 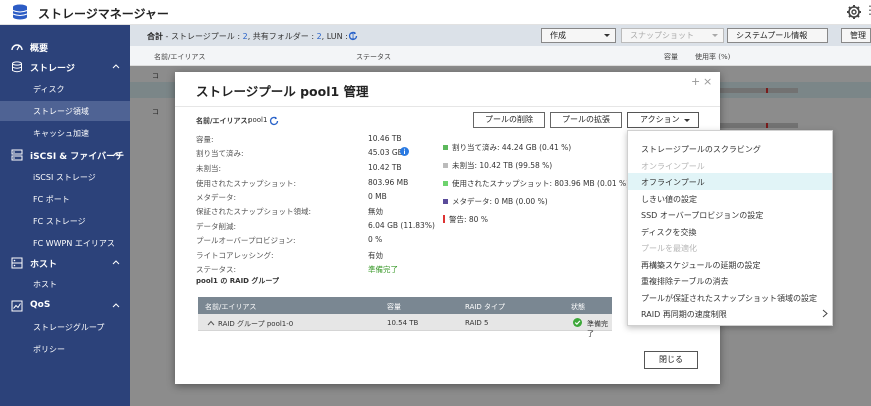 What do you see at coordinates (500, 56) in the screenshot?
I see `pool-table-header: 名前/エイリアス ステータス 容量 使用率 (%)` at bounding box center [500, 56].